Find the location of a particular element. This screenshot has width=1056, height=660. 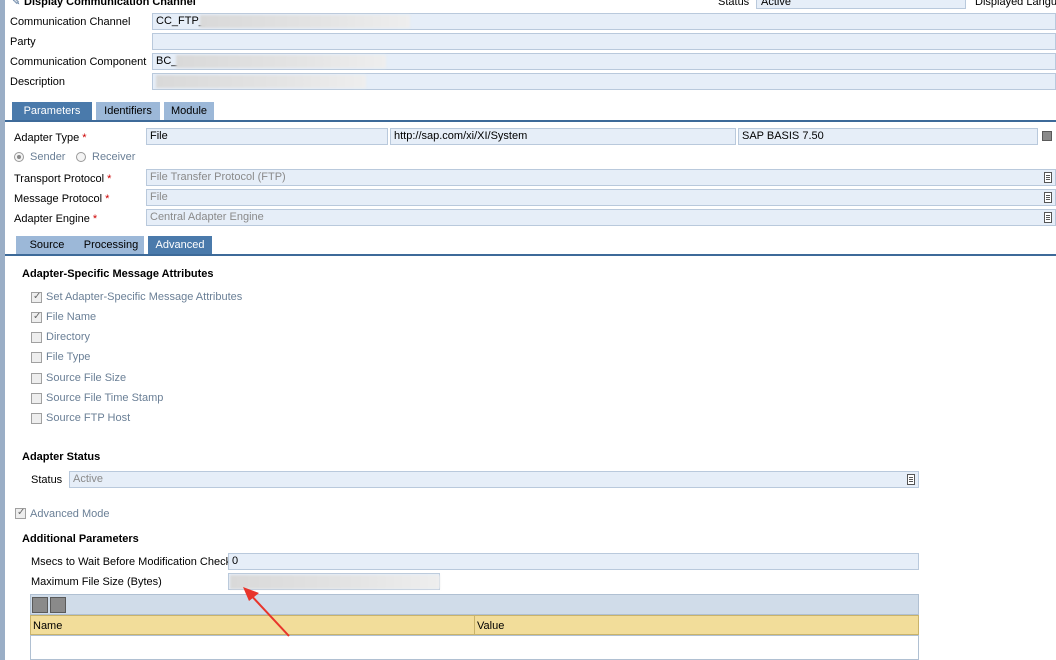

advanced-mode-checkbox is located at coordinates (20, 513).